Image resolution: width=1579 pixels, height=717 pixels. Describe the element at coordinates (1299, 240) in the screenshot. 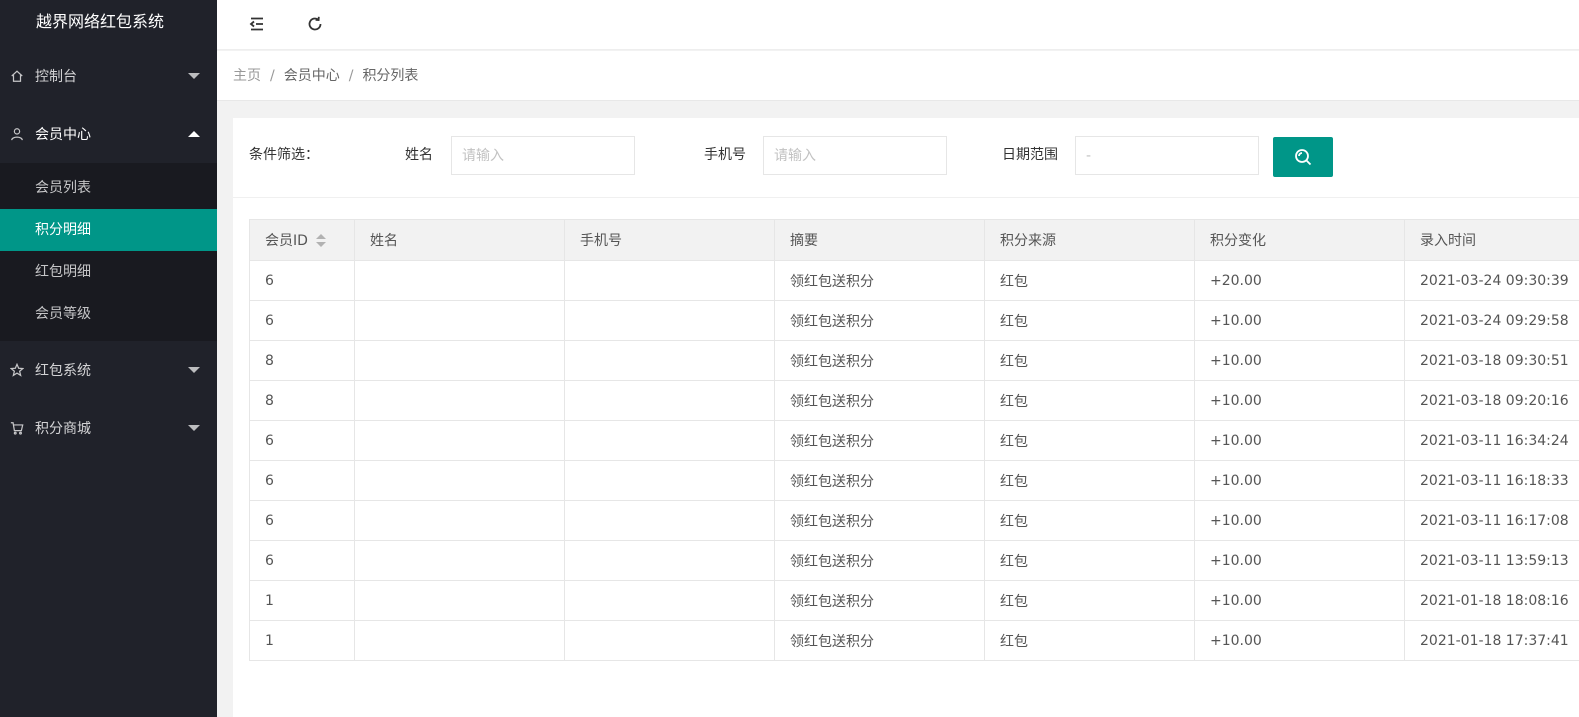

I see `col-change: 积分变化` at that location.